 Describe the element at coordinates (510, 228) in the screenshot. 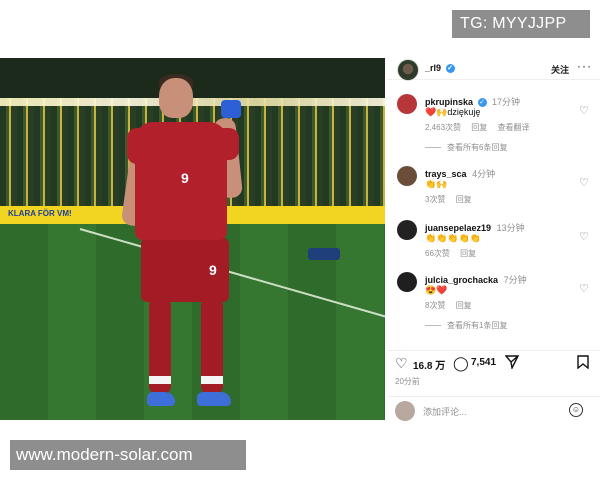

I see `comment-time: 13分钟` at that location.